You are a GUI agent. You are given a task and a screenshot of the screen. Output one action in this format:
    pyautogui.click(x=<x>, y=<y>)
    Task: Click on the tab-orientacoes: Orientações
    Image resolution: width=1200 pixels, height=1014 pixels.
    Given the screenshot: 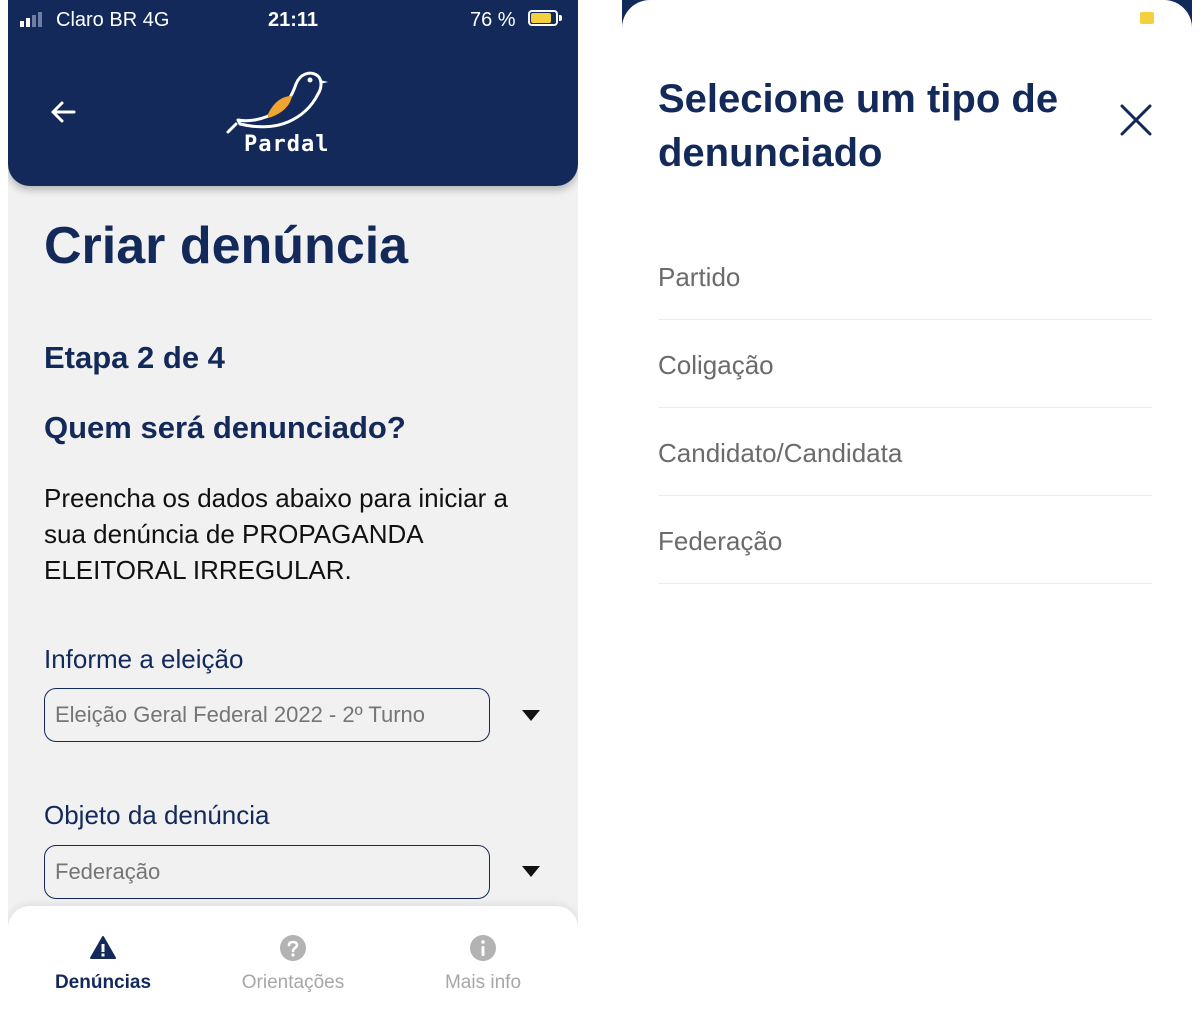 What is the action you would take?
    pyautogui.click(x=293, y=960)
    